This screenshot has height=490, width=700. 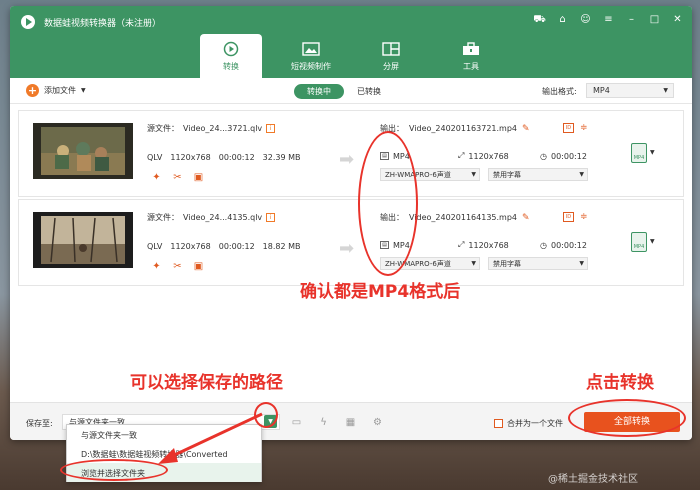 I want to click on status-segment: 转换中 已转换, so click(x=344, y=91).